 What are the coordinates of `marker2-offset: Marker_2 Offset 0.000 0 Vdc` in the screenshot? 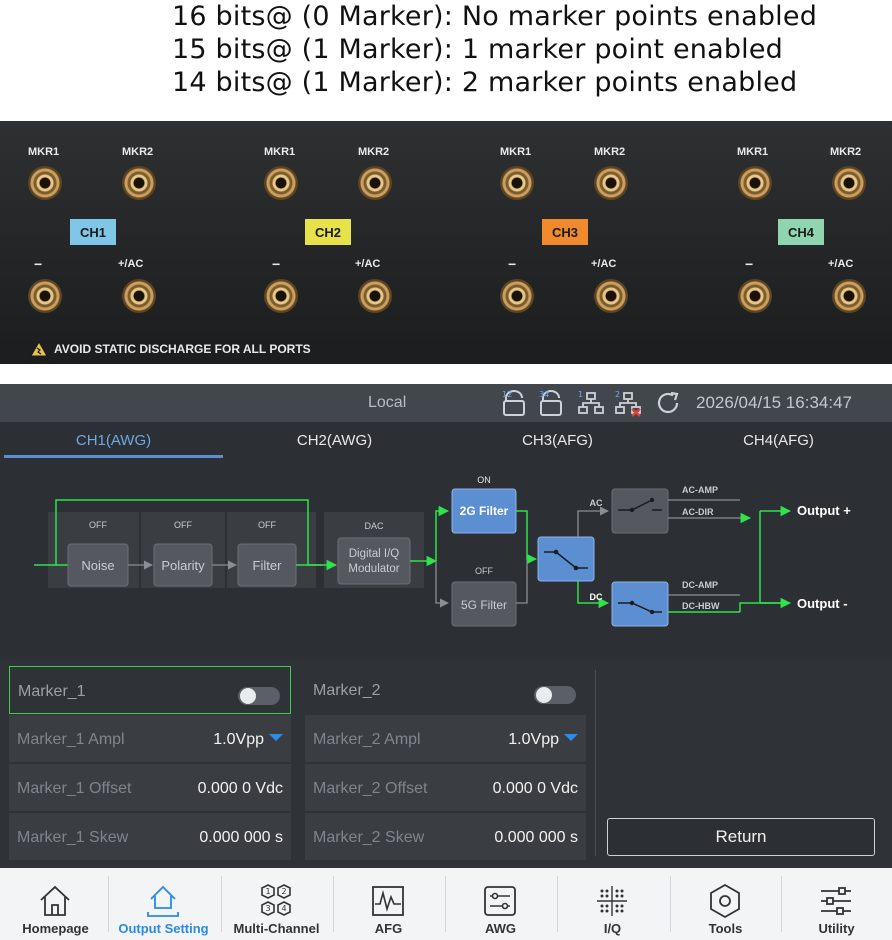 It's located at (445, 787).